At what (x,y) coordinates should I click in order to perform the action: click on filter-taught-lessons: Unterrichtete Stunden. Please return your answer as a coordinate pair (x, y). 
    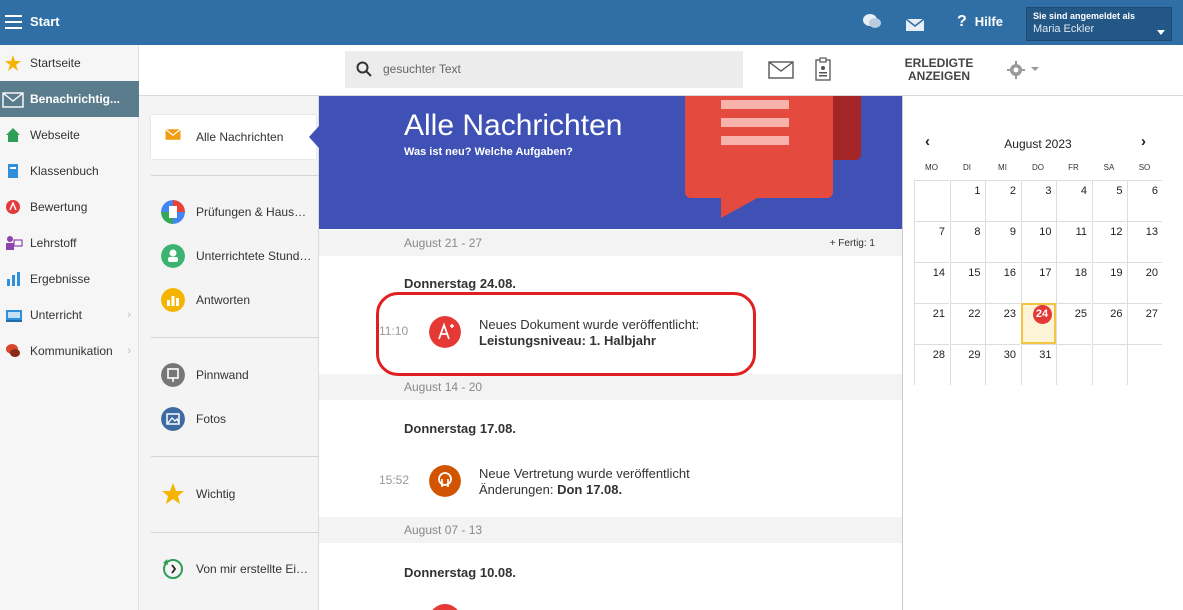
    Looking at the image, I should click on (233, 256).